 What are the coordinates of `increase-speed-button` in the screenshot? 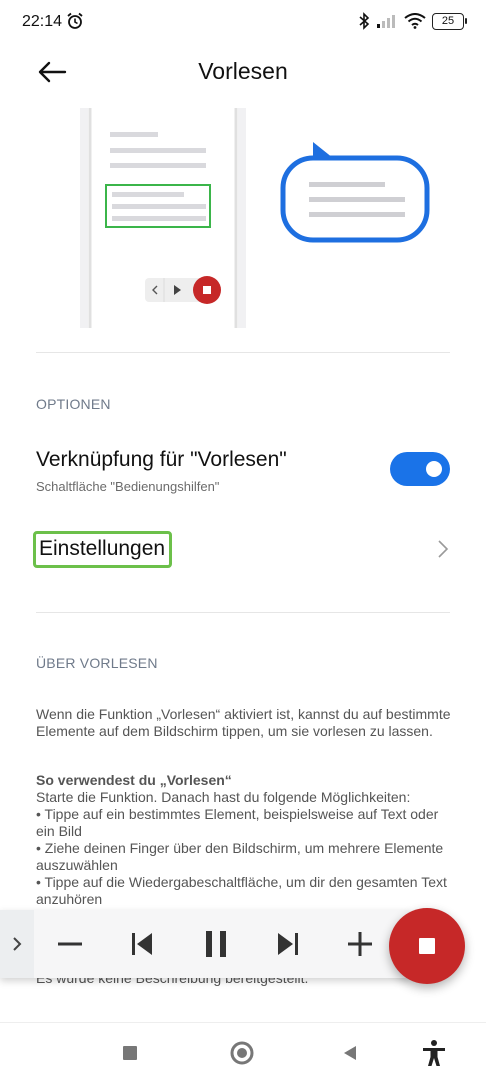 It's located at (360, 944).